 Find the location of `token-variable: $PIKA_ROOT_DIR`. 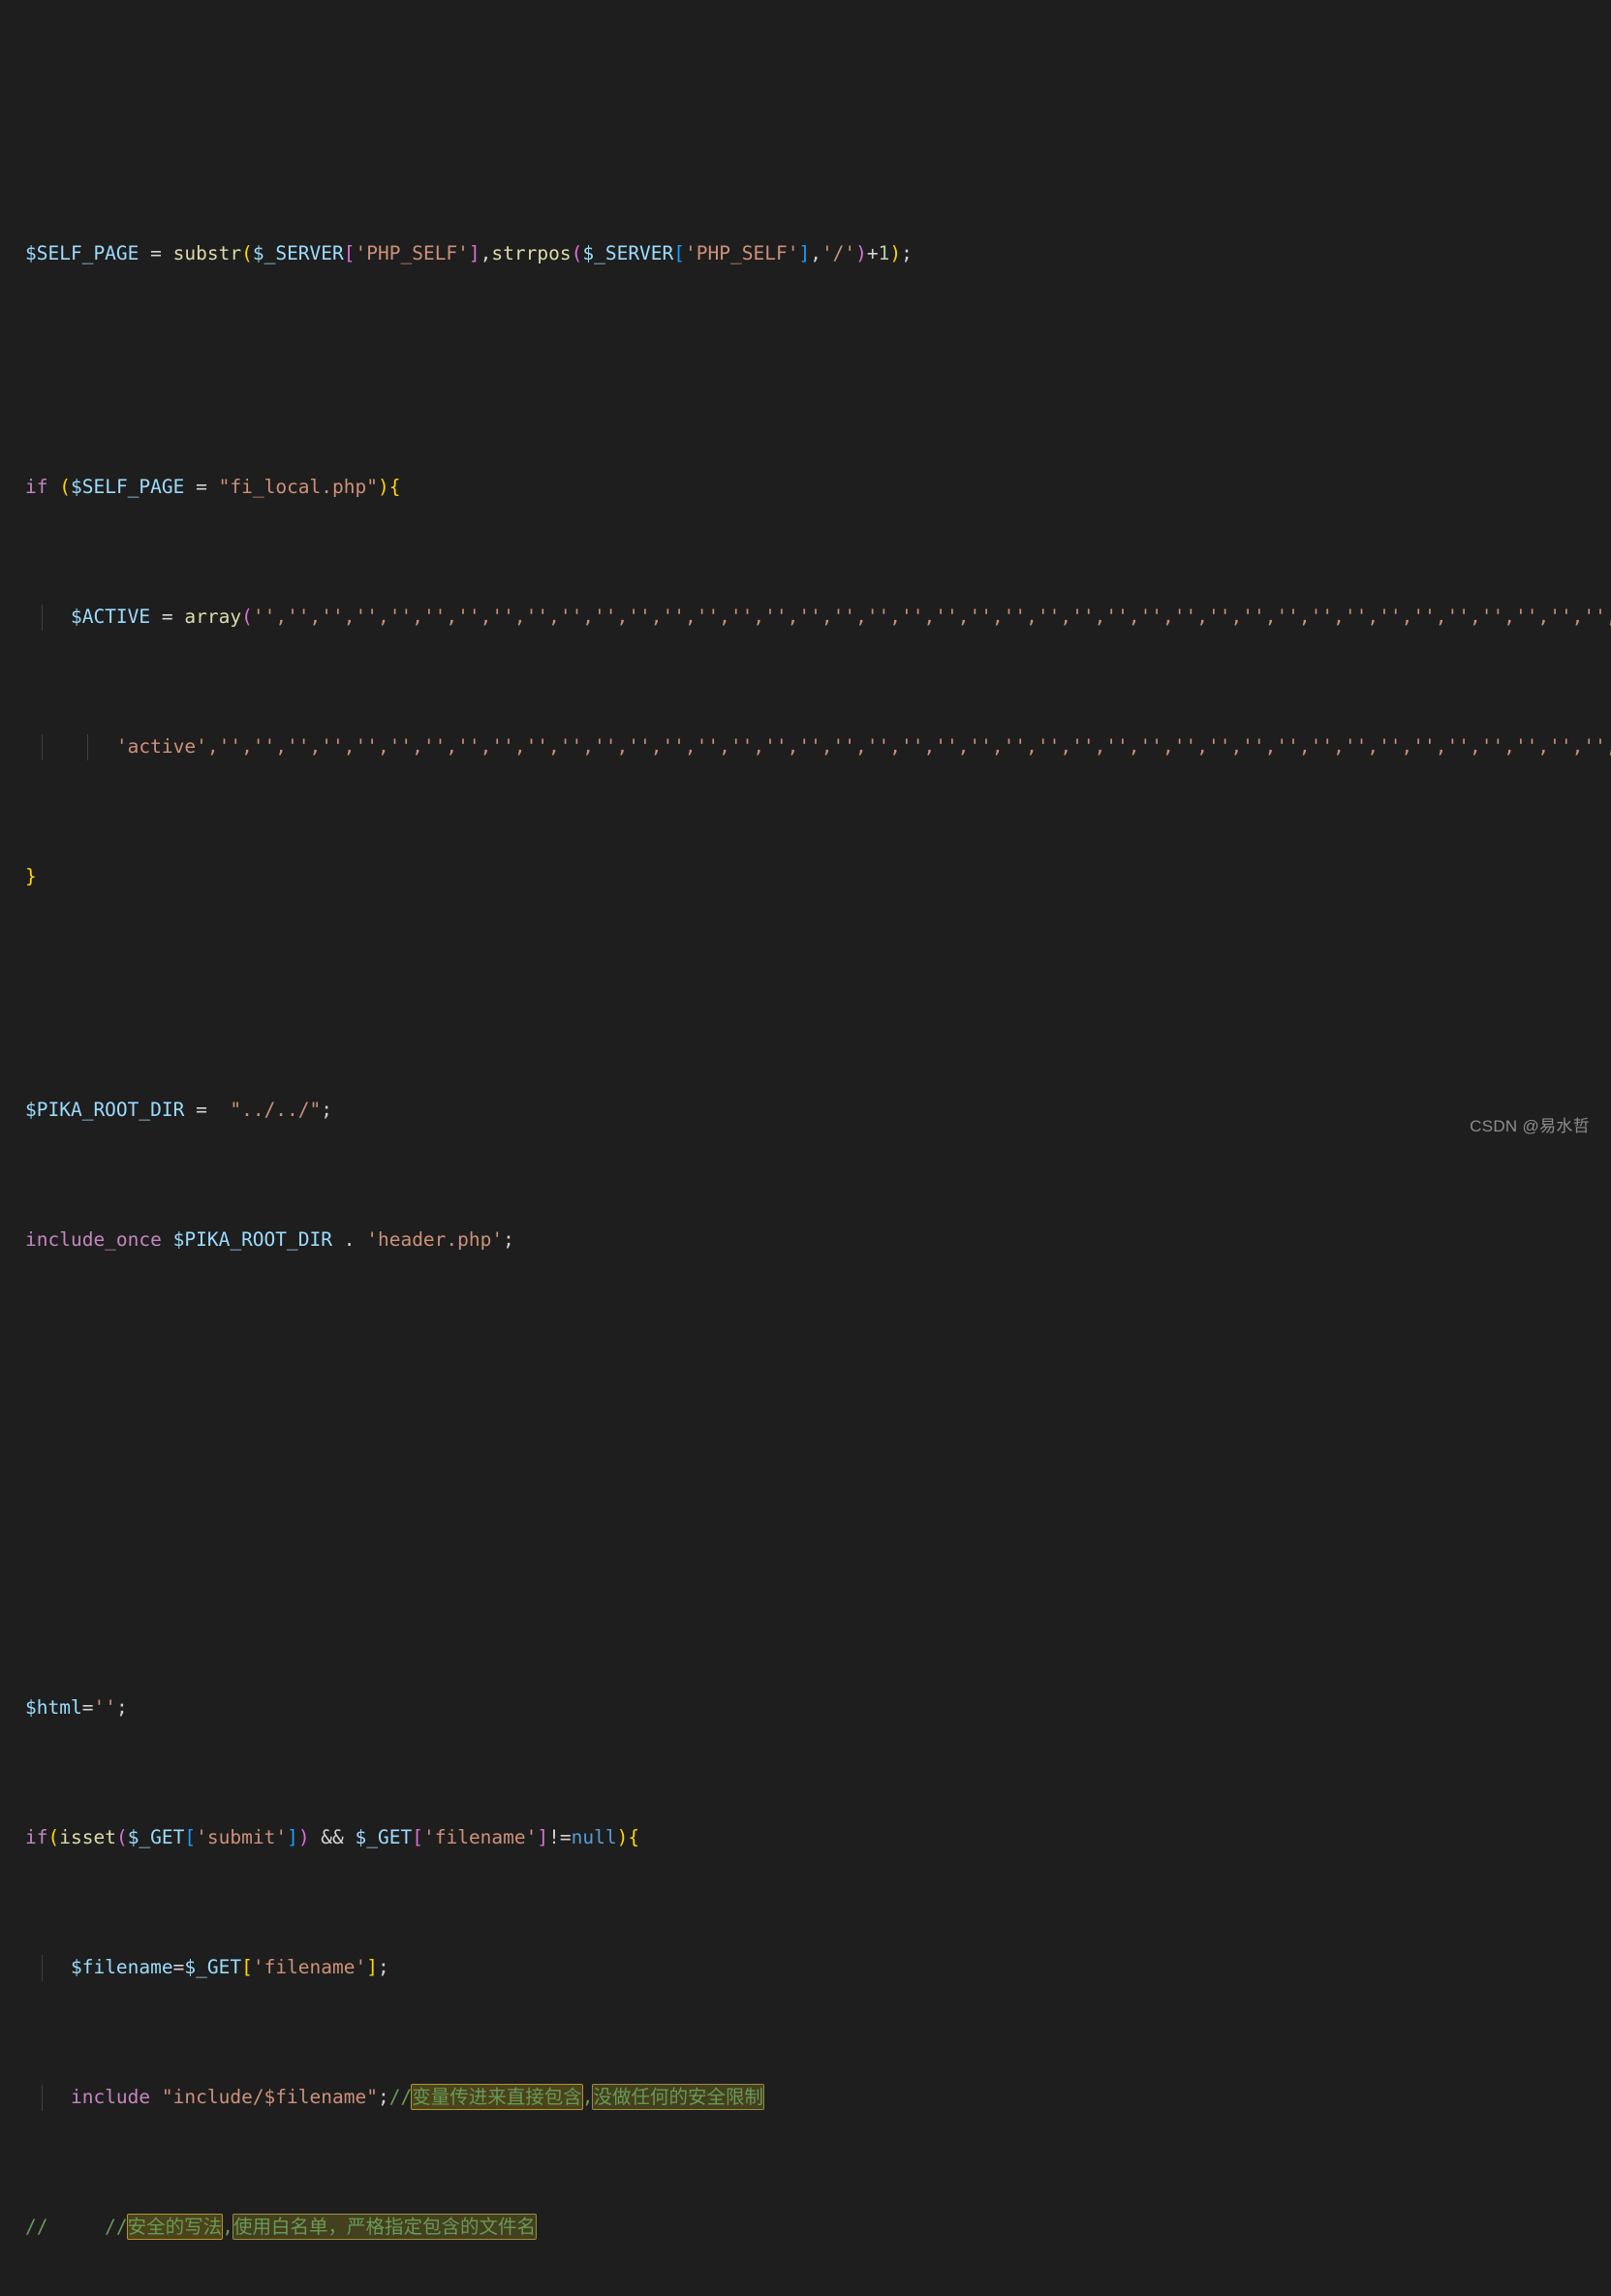

token-variable: $PIKA_ROOT_DIR is located at coordinates (105, 1110).